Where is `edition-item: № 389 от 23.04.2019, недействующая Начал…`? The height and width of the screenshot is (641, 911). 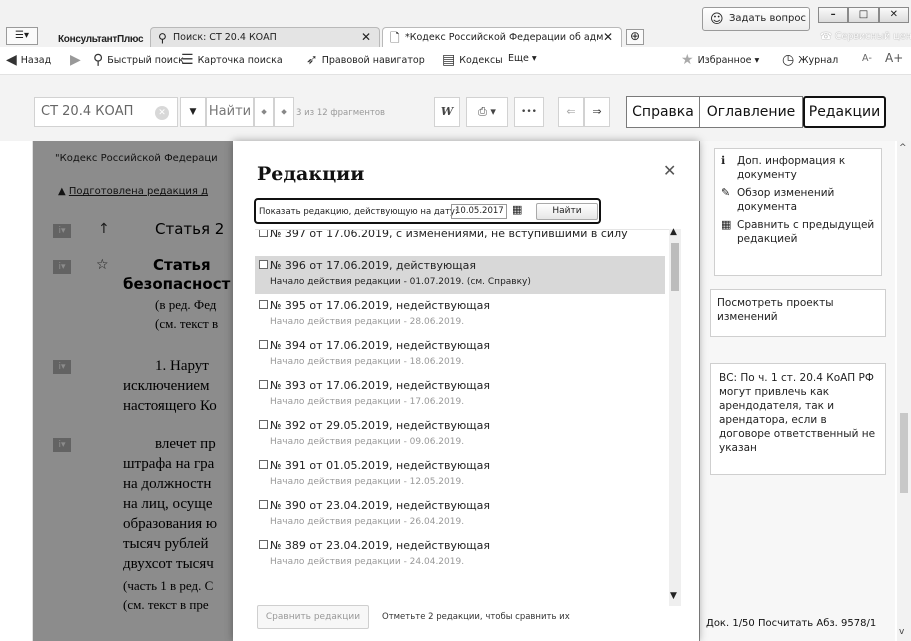
edition-item: № 389 от 23.04.2019, недействующая Начал… is located at coordinates (460, 555).